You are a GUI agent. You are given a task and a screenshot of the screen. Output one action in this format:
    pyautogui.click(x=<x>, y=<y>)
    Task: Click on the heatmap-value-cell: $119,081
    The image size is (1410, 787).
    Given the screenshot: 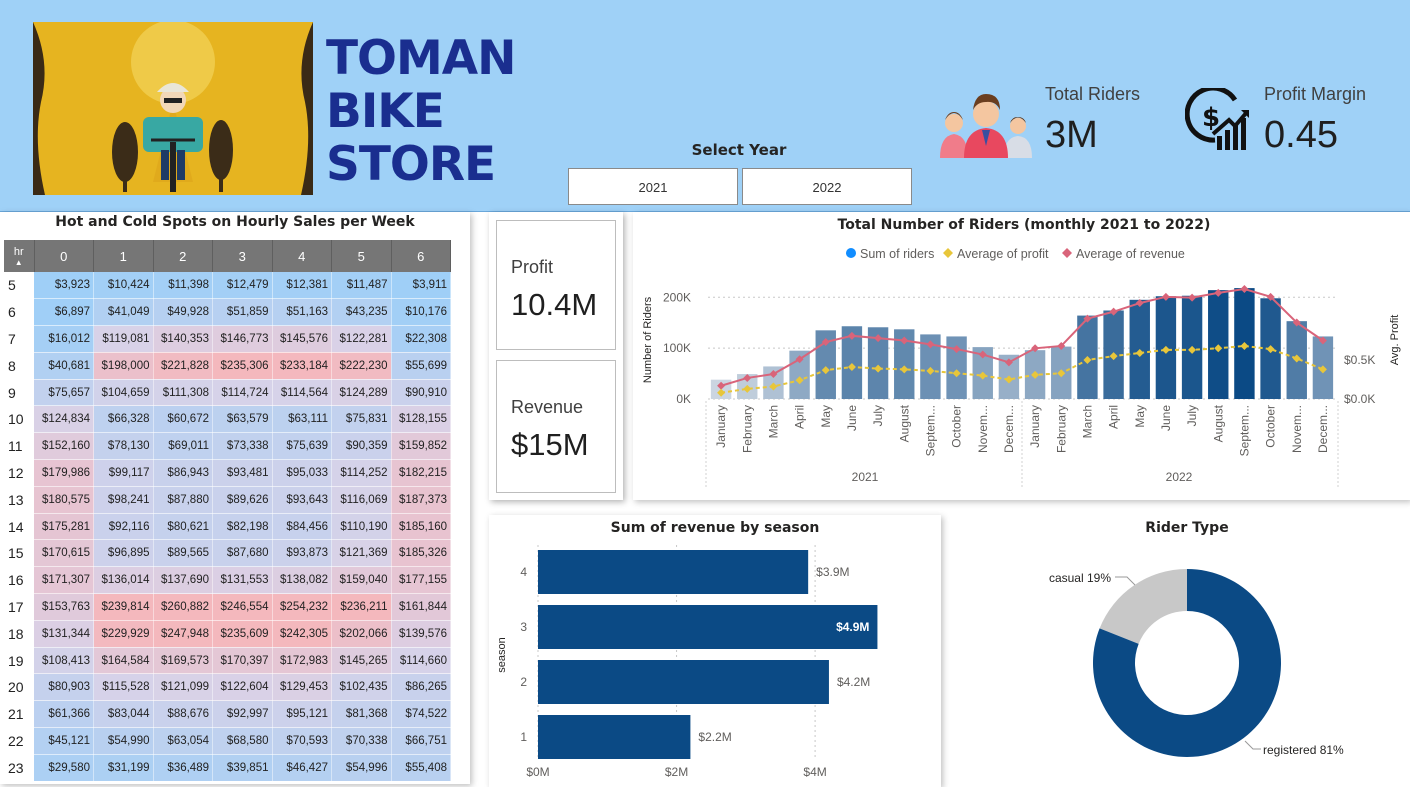 What is the action you would take?
    pyautogui.click(x=123, y=339)
    